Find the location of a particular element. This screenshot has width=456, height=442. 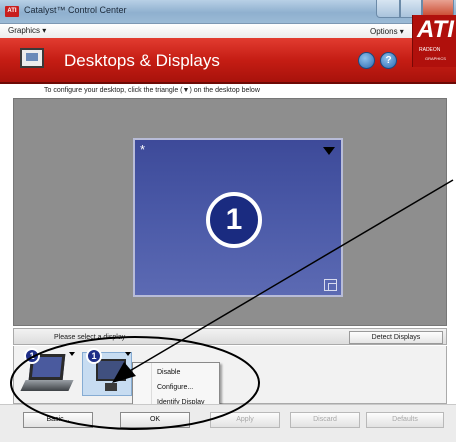

radeon-text: RADEON is located at coordinates (430, 50).